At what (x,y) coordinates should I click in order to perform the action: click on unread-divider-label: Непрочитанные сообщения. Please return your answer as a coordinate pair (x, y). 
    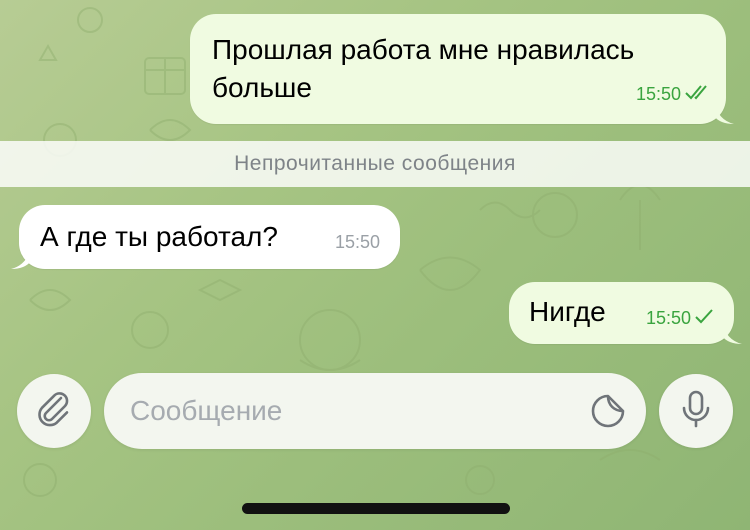
    Looking at the image, I should click on (375, 163).